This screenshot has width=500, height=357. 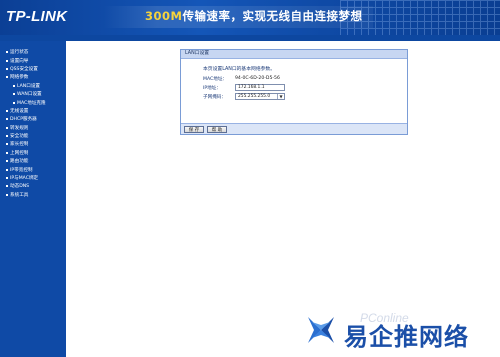 What do you see at coordinates (280, 96) in the screenshot?
I see `chevron-down-icon: ▼` at bounding box center [280, 96].